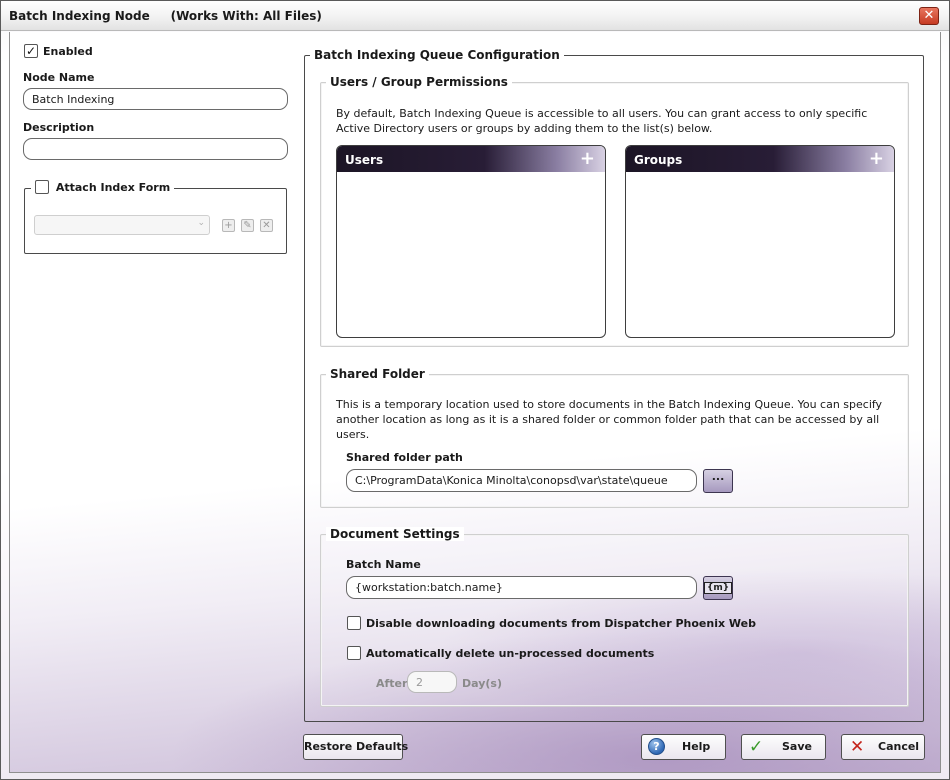  I want to click on node-name-label: Node Name, so click(59, 77).